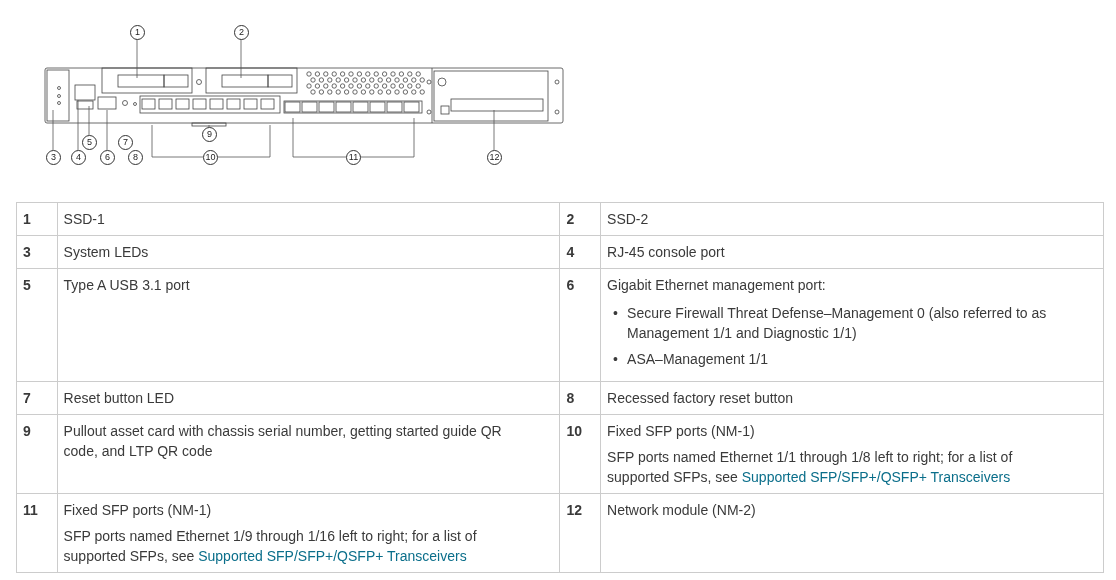 The image size is (1116, 580). What do you see at coordinates (89, 142) in the screenshot?
I see `callout-number: 5` at bounding box center [89, 142].